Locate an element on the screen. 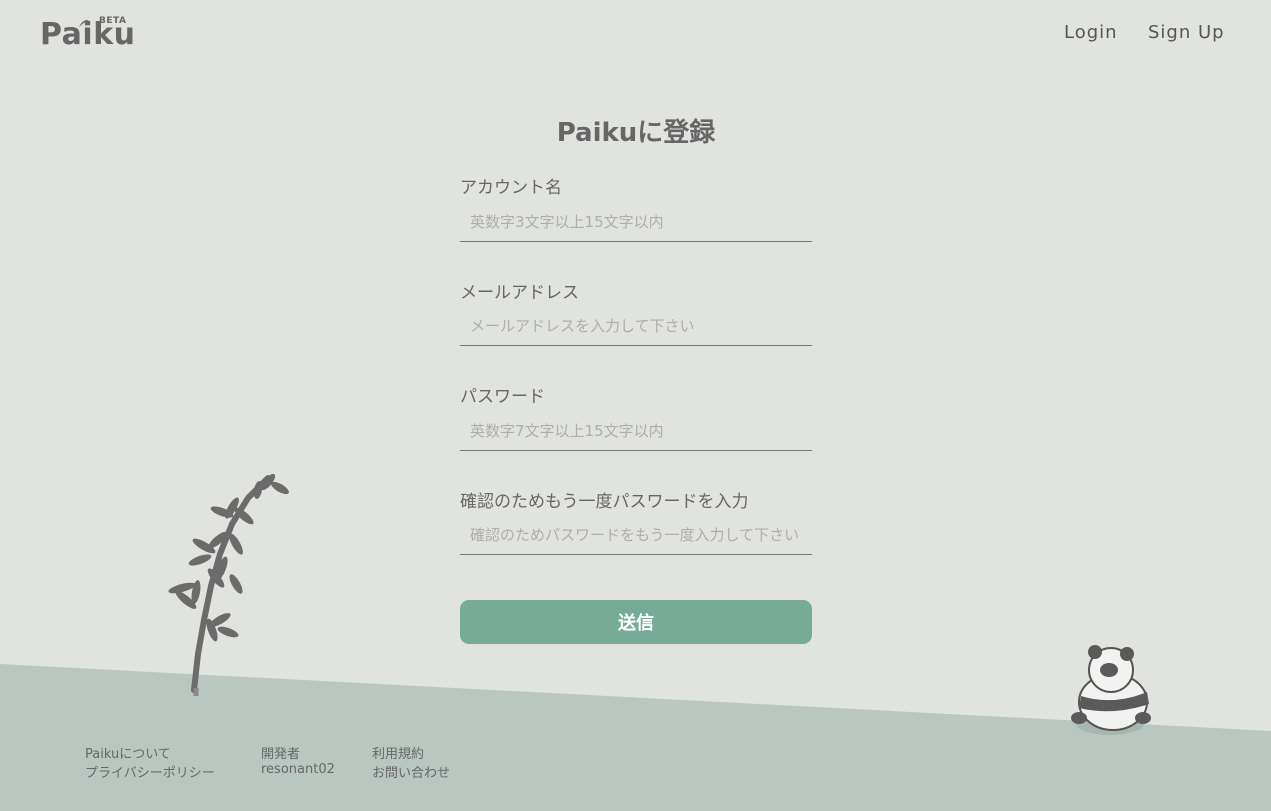  panda-illustration is located at coordinates (1111, 690).